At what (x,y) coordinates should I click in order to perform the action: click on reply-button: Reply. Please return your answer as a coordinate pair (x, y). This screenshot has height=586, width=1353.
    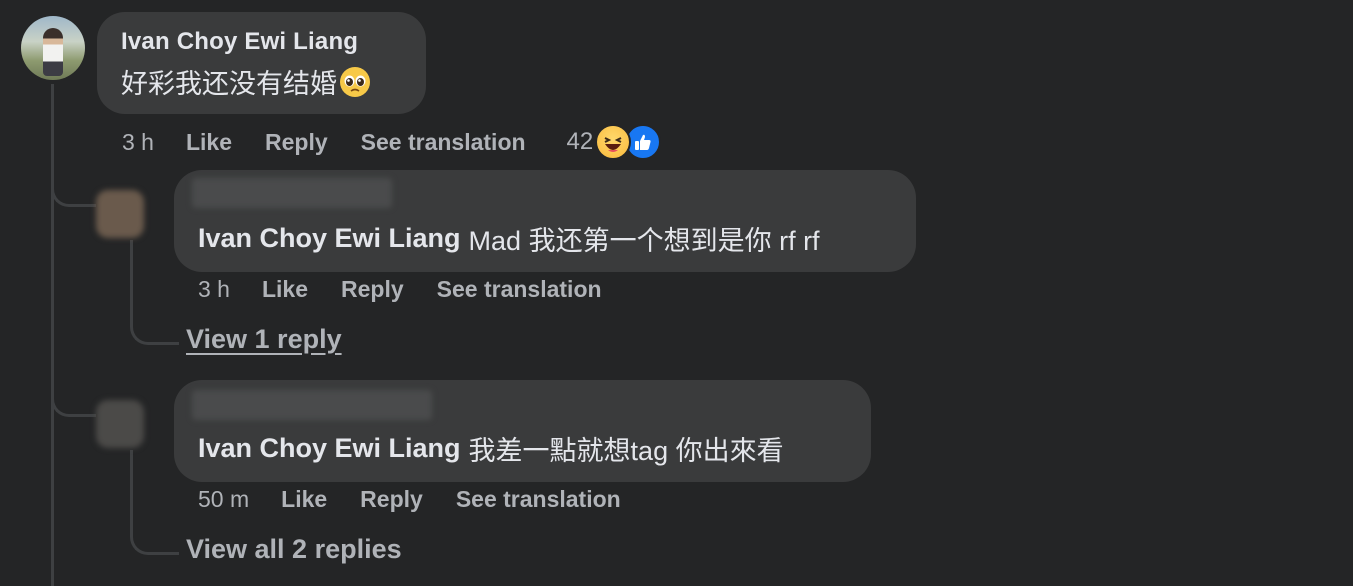
    Looking at the image, I should click on (296, 142).